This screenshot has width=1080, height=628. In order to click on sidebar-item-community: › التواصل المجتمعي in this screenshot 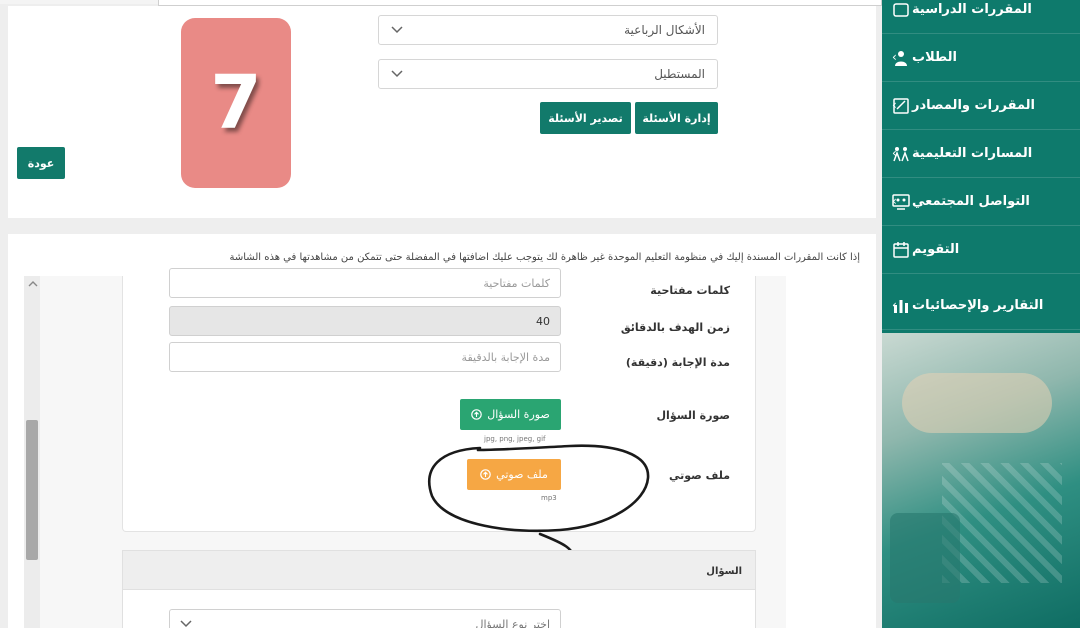, I will do `click(981, 202)`.